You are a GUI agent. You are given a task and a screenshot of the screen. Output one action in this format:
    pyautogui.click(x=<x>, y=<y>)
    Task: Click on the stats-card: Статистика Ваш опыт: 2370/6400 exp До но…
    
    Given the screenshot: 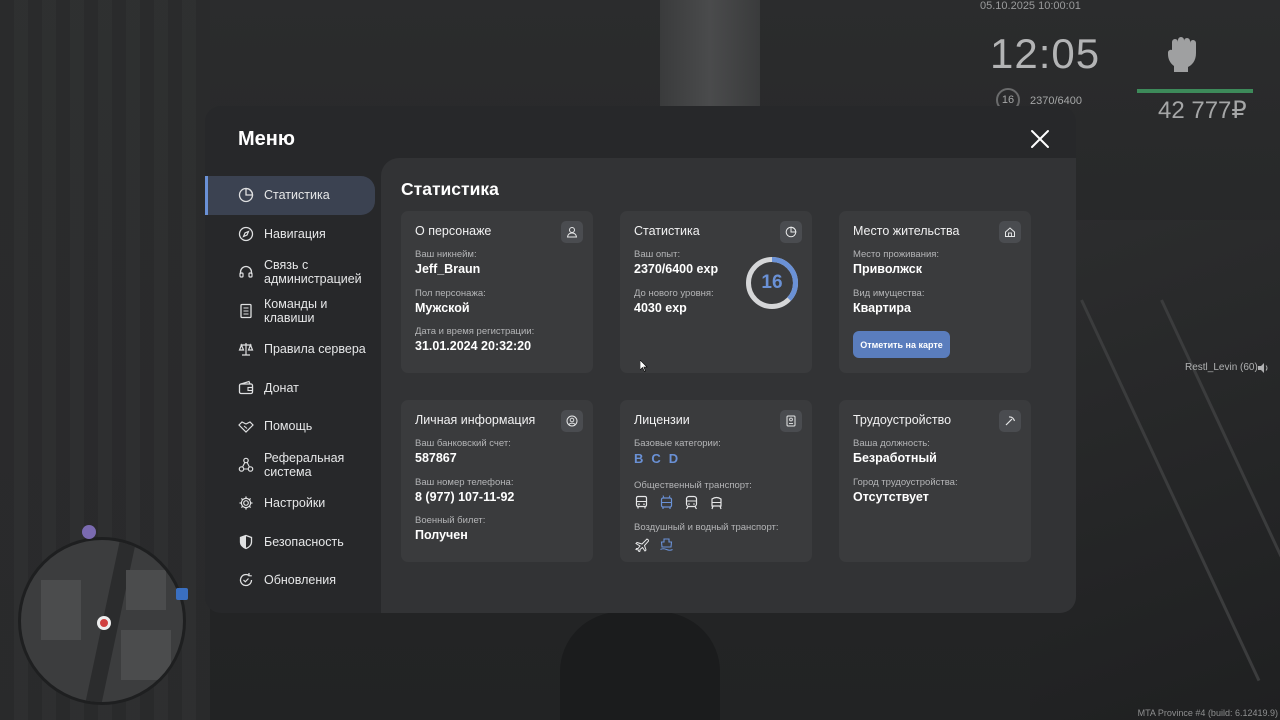 What is the action you would take?
    pyautogui.click(x=716, y=292)
    